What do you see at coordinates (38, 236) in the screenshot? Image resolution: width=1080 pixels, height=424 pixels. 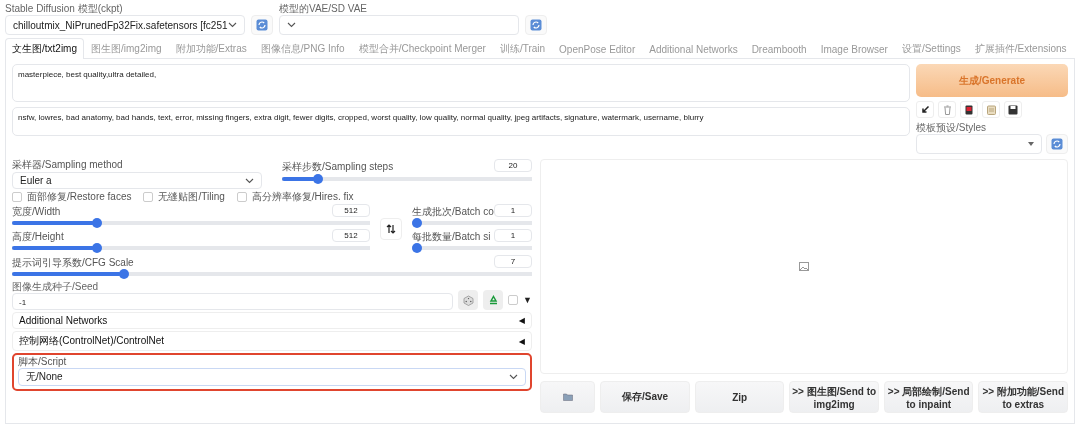 I see `slider-label: 高度/Height` at bounding box center [38, 236].